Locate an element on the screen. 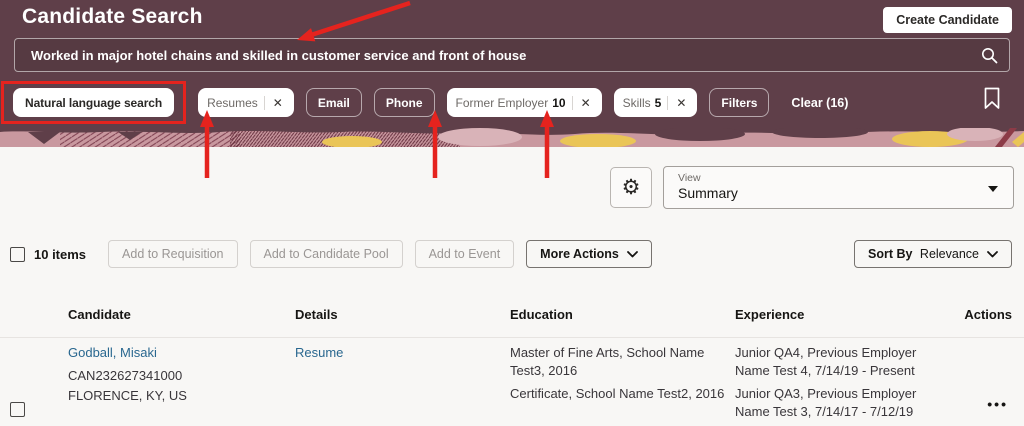 This screenshot has width=1024, height=426. former-employer-filter-chip: Former Employer 10 ✕ is located at coordinates (524, 102).